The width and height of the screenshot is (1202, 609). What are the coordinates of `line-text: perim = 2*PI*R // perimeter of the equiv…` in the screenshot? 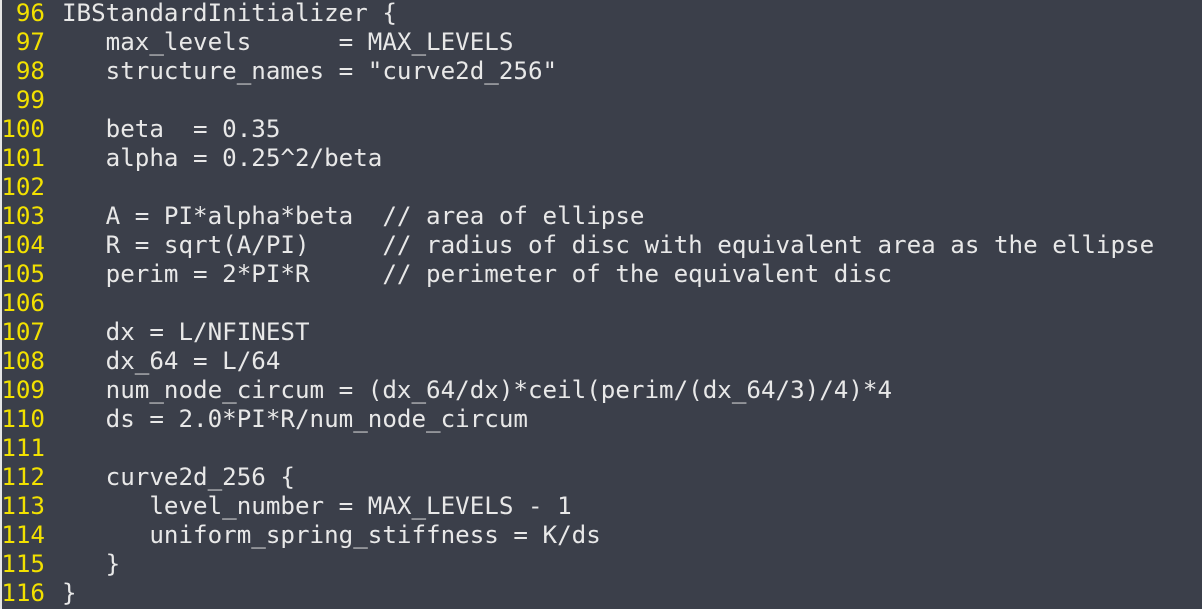 It's located at (477, 274).